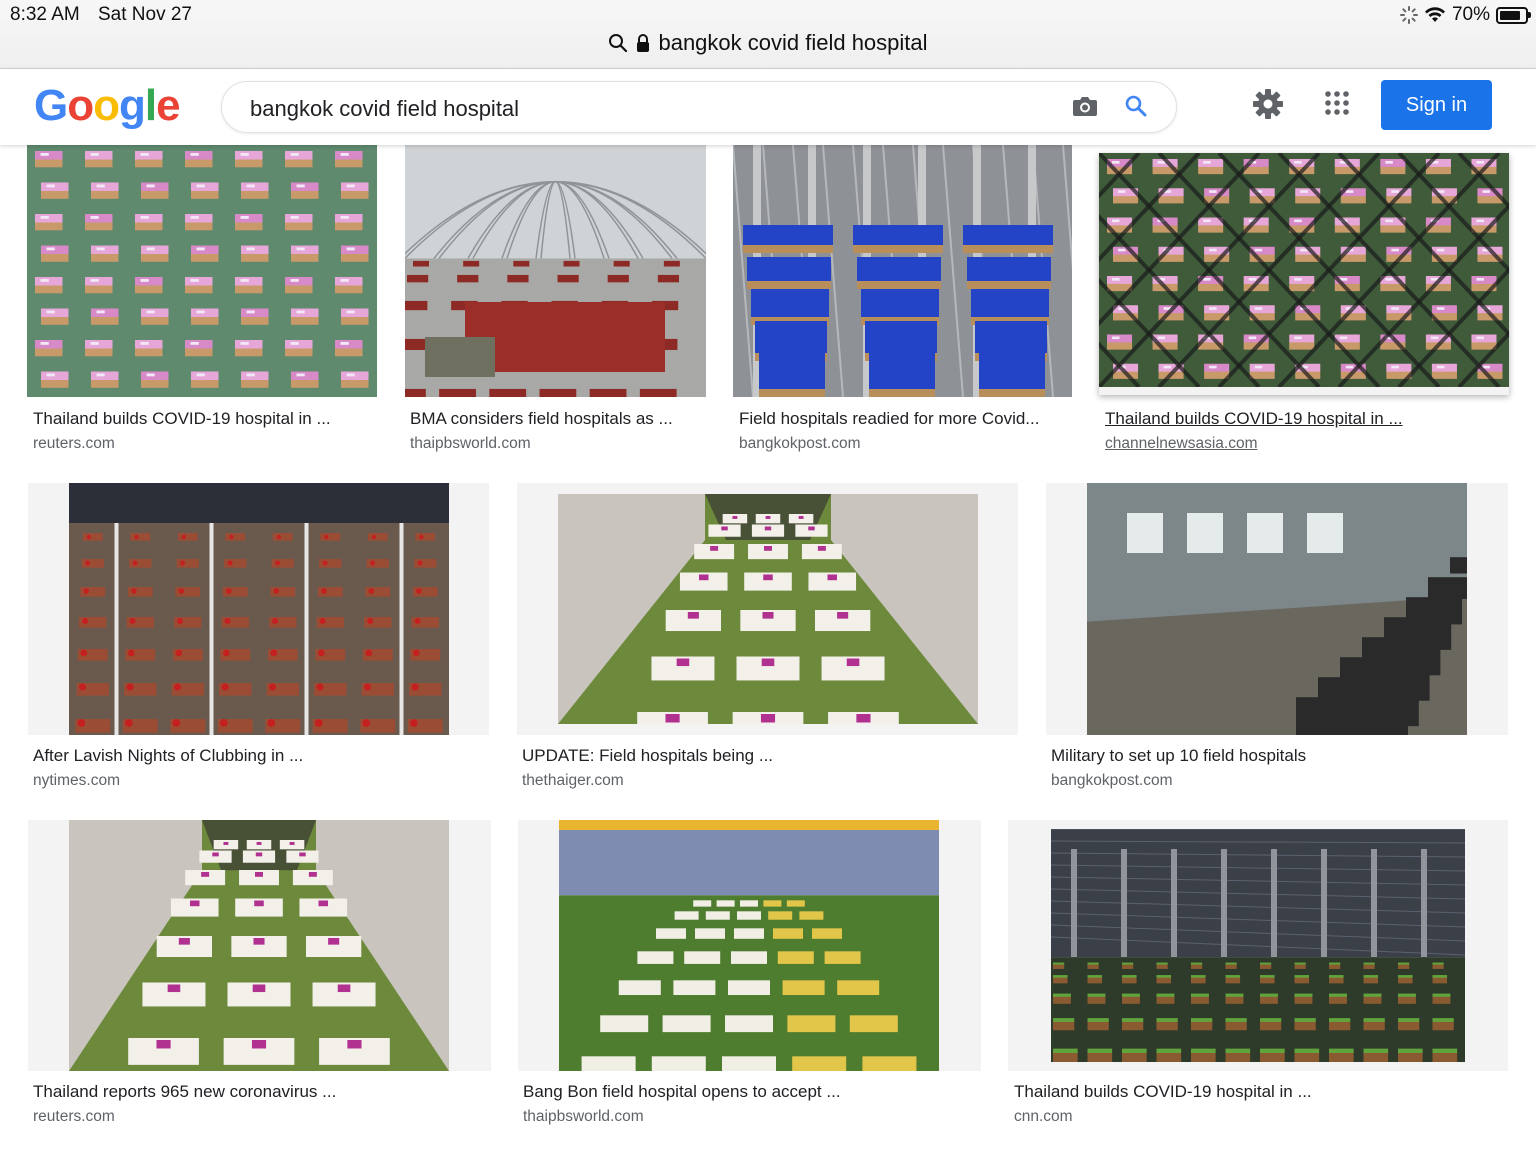 This screenshot has height=1152, width=1536. I want to click on google-logo: Google, so click(107, 106).